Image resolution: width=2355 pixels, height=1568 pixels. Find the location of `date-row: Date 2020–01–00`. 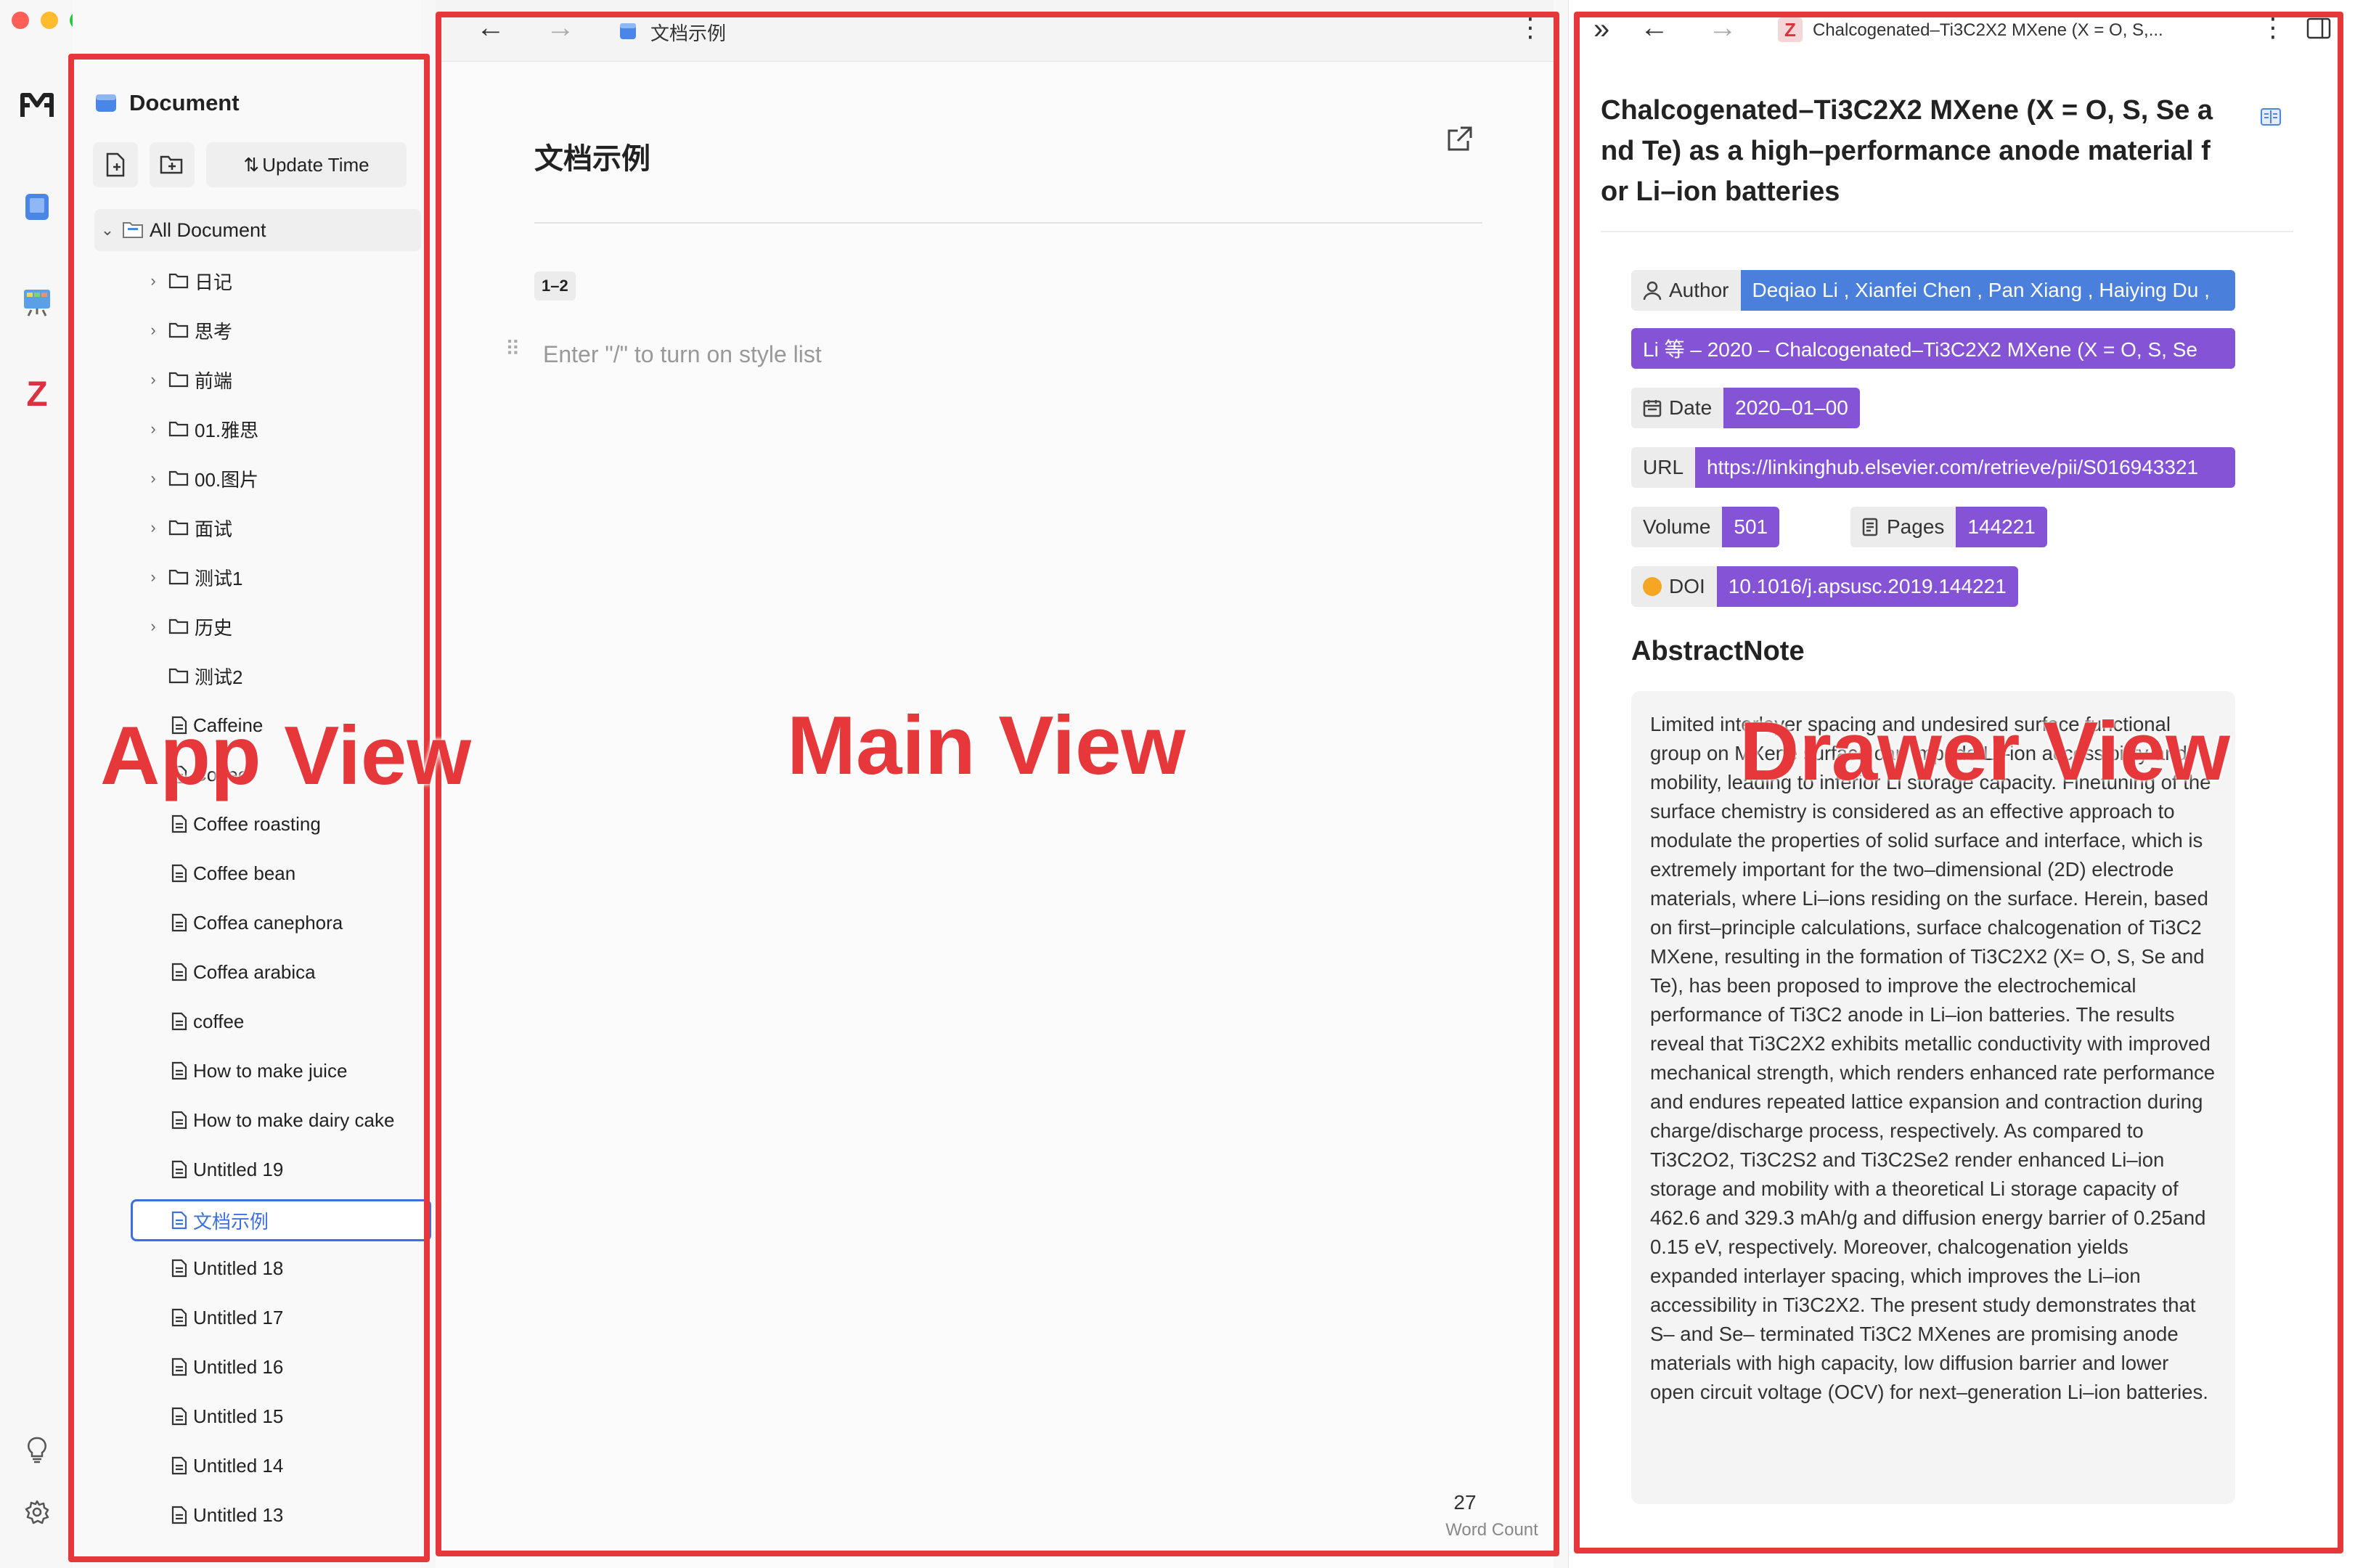

date-row: Date 2020–01–00 is located at coordinates (1746, 408).